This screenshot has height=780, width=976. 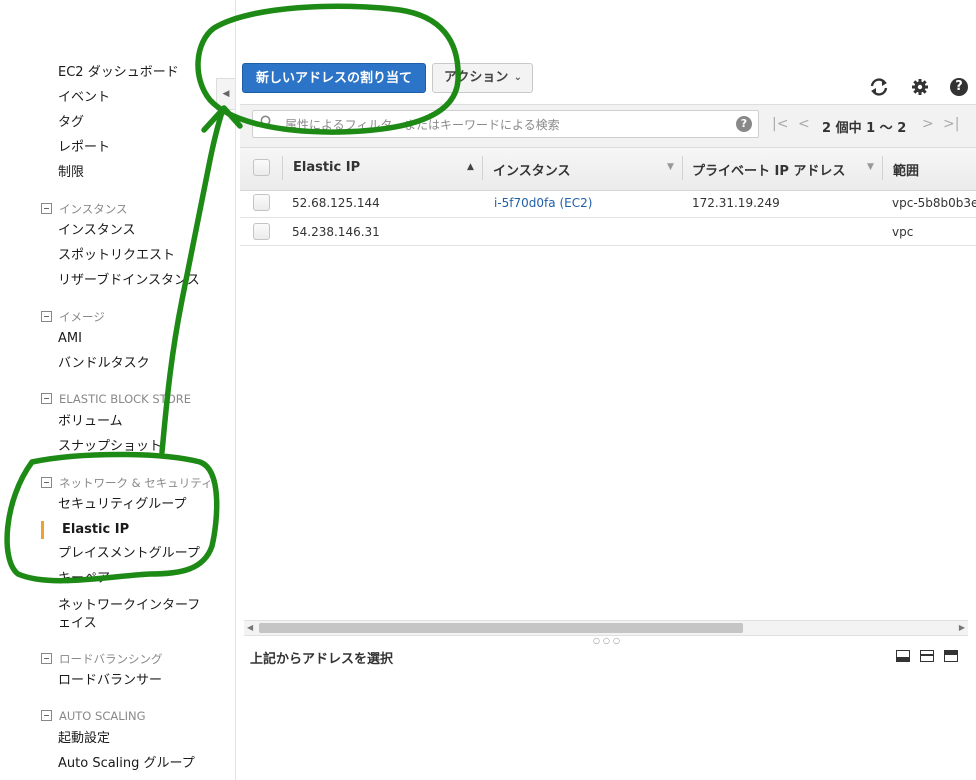 I want to click on section-header-label: イメージ, so click(x=82, y=317).